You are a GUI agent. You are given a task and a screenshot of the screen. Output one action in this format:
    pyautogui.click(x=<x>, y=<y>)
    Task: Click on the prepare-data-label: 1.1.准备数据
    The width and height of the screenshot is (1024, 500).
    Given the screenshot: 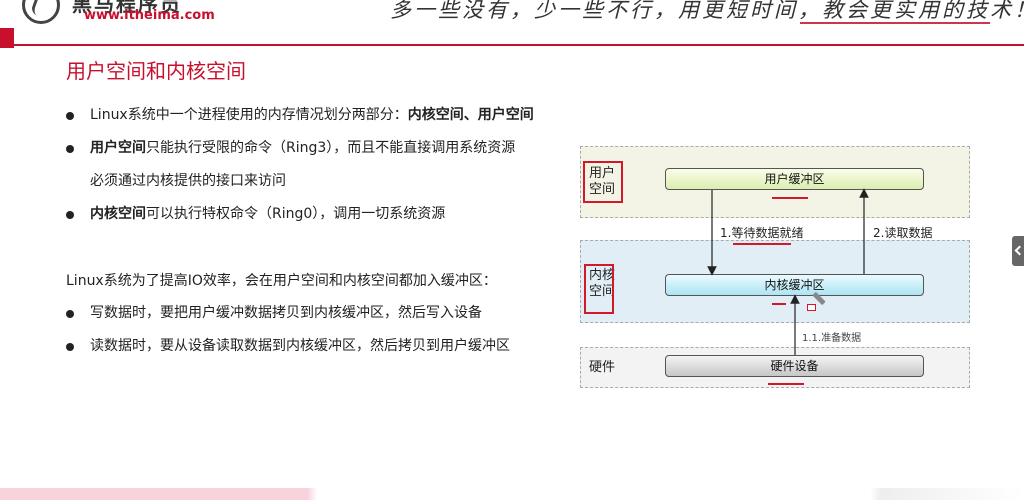 What is the action you would take?
    pyautogui.click(x=832, y=338)
    